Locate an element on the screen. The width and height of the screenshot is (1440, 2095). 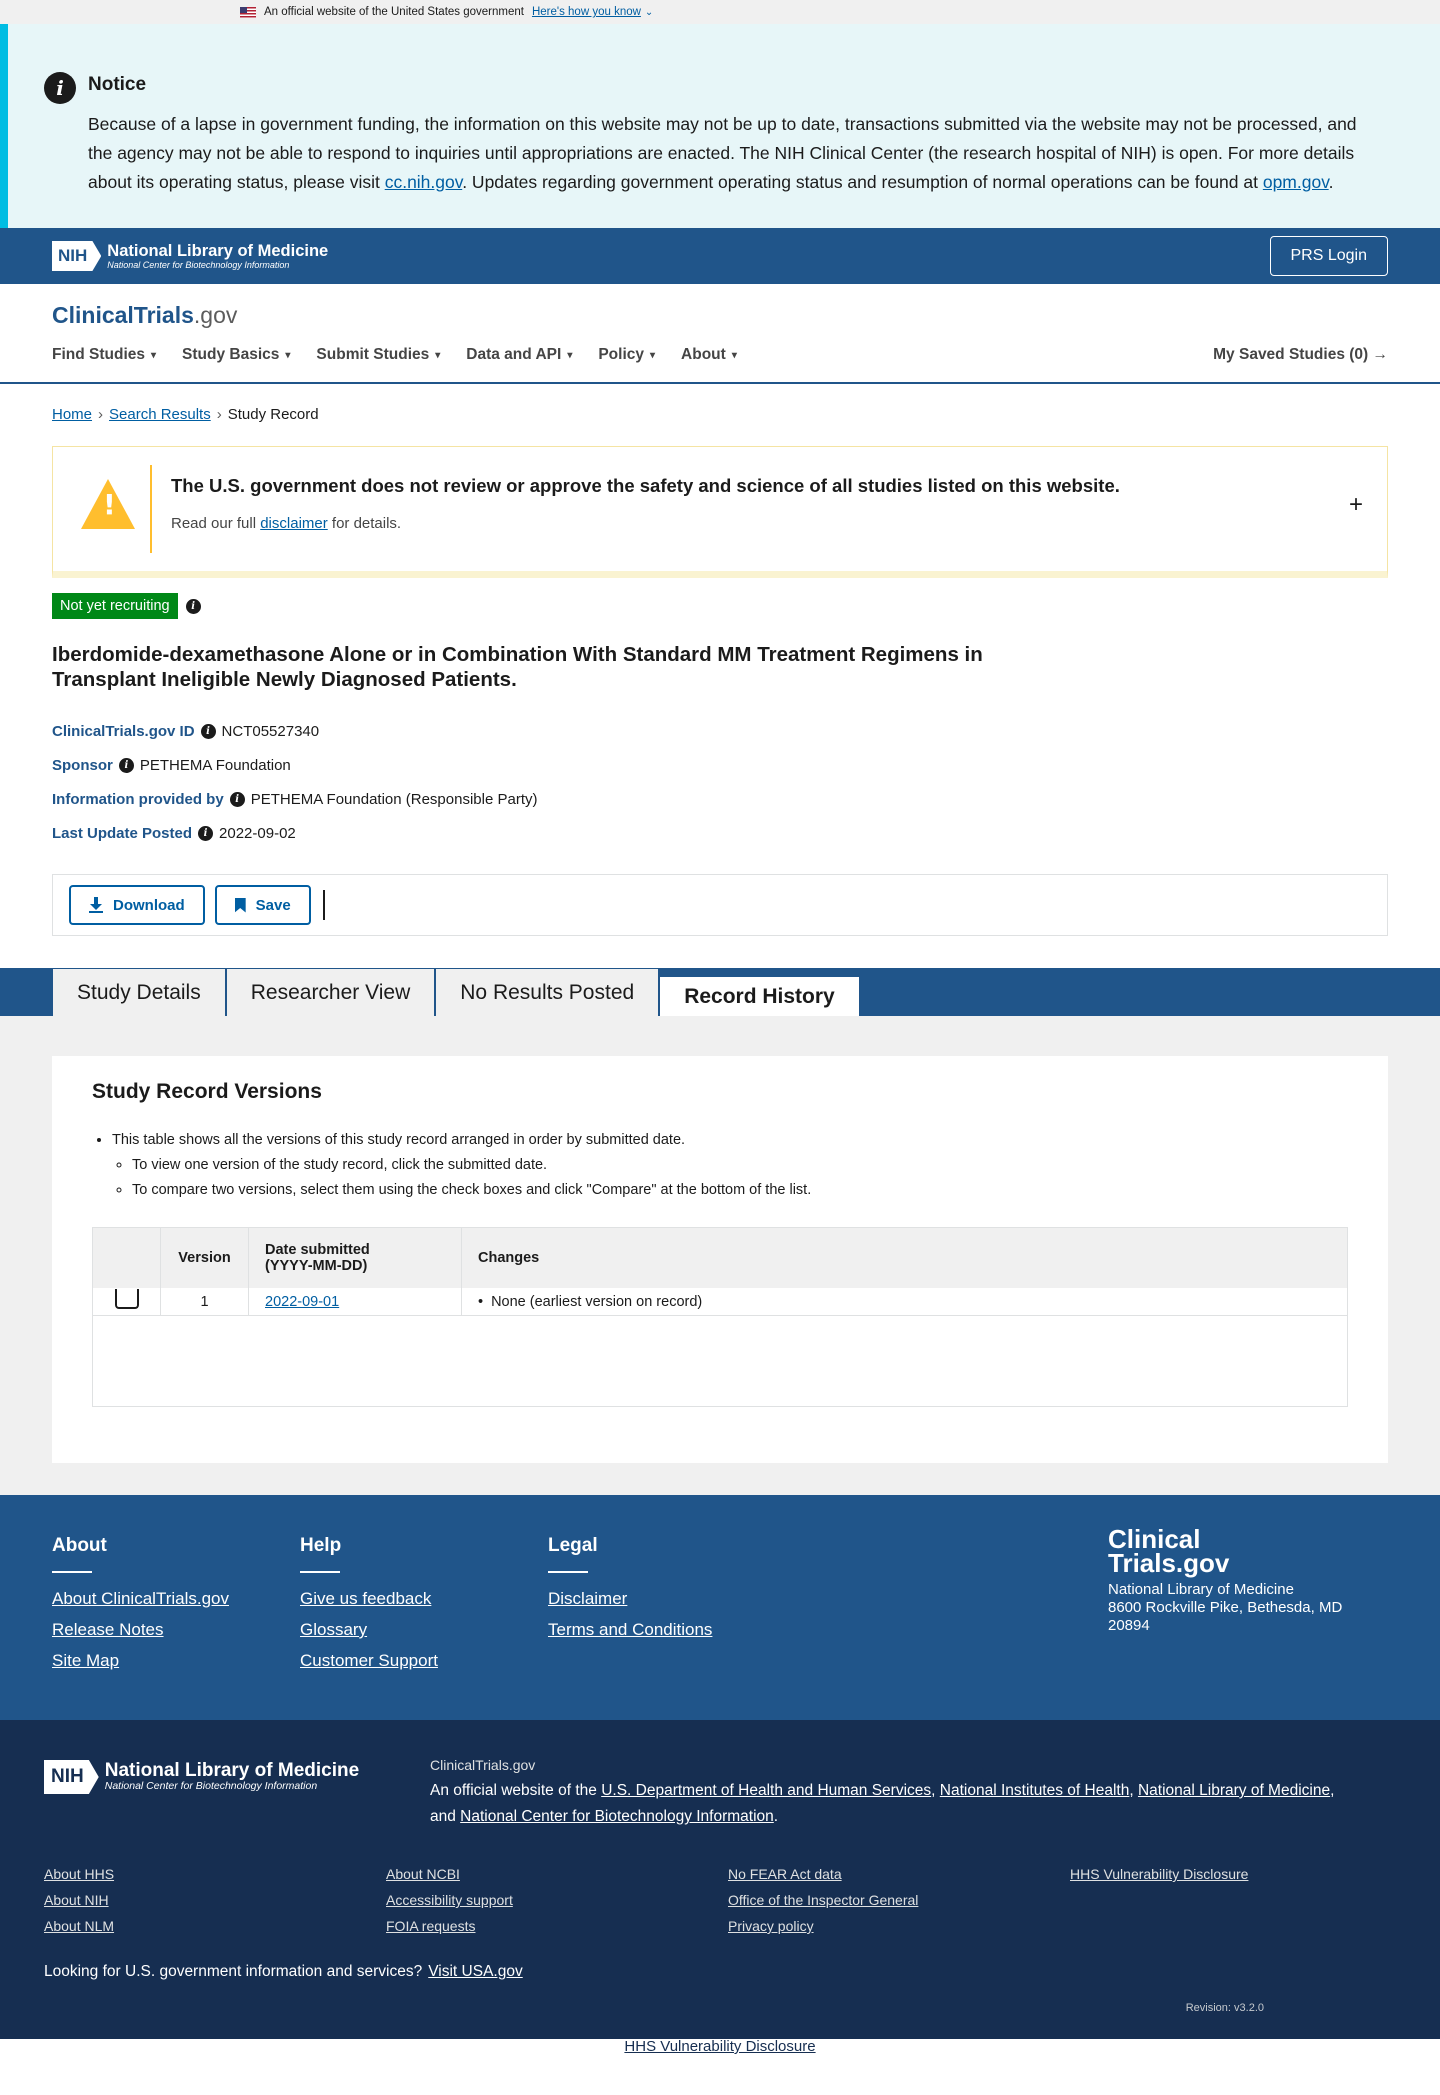
footer-link: Office of the Inspector General is located at coordinates (823, 1900).